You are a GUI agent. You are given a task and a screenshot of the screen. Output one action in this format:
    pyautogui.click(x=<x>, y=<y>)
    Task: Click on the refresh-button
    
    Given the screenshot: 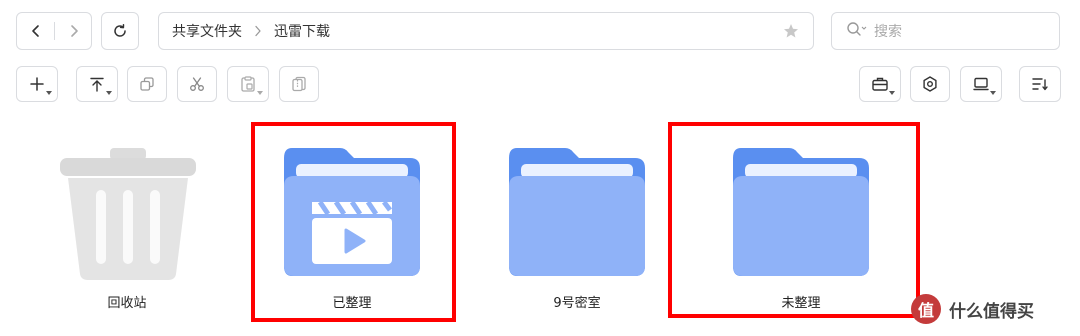 What is the action you would take?
    pyautogui.click(x=120, y=31)
    